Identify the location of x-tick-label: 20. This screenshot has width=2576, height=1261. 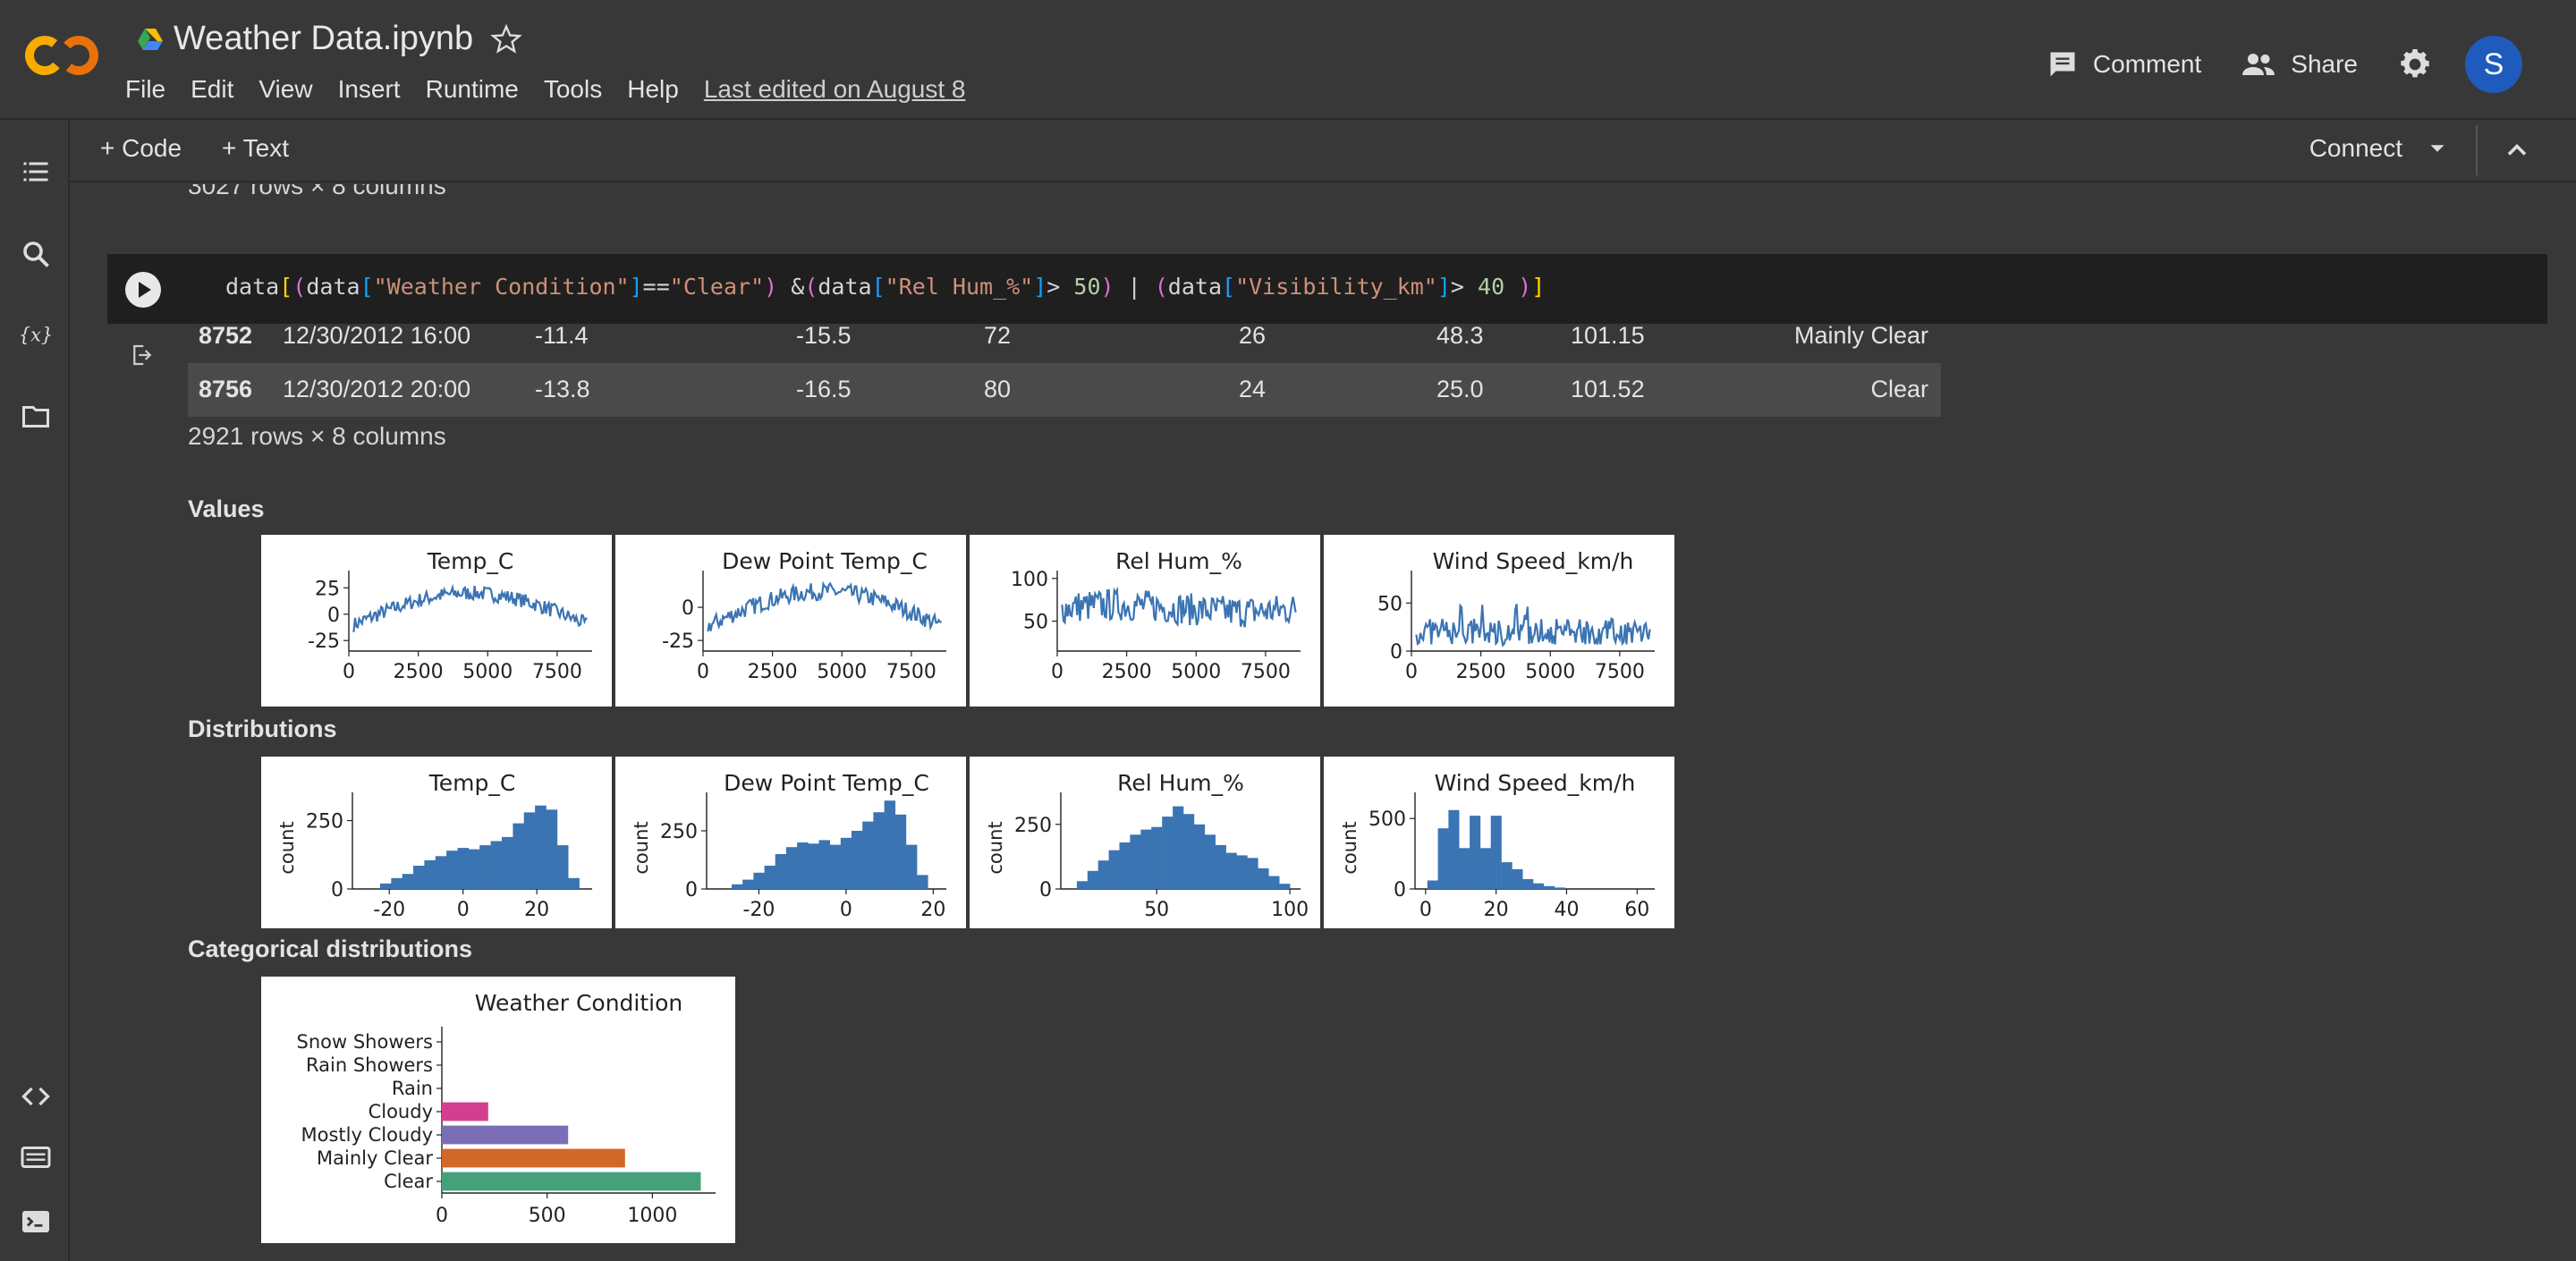
(1496, 910).